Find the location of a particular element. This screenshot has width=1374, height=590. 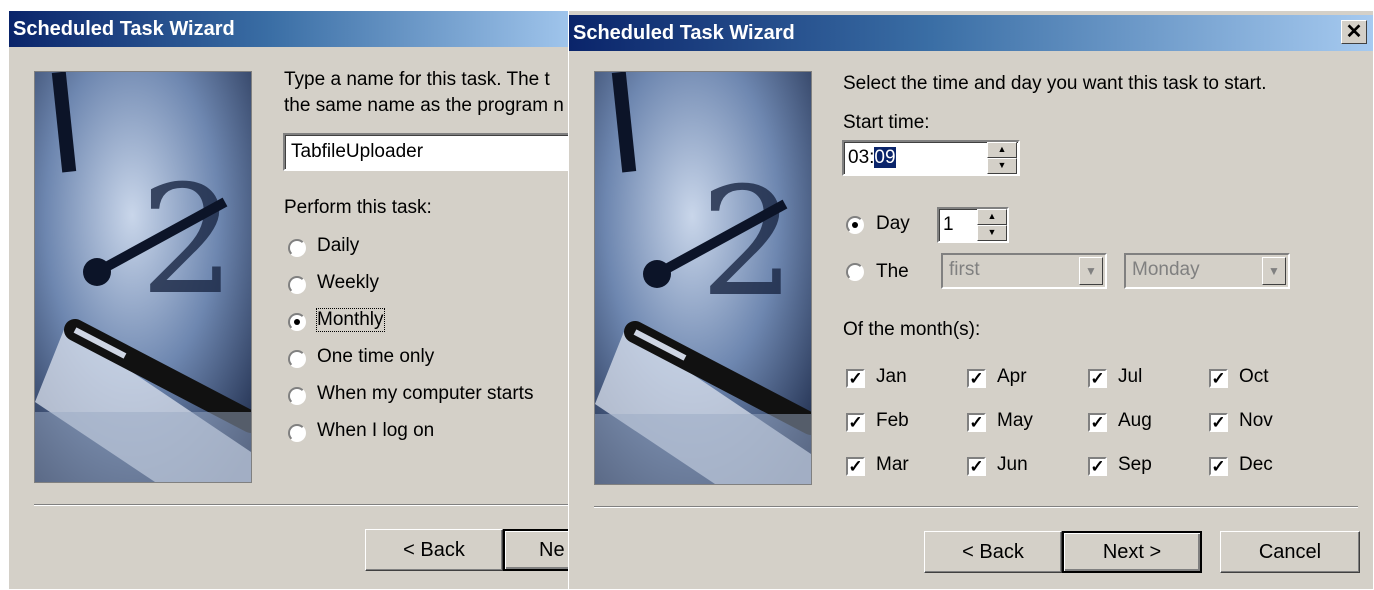

clock-pen-illustration: 2 is located at coordinates (143, 277).